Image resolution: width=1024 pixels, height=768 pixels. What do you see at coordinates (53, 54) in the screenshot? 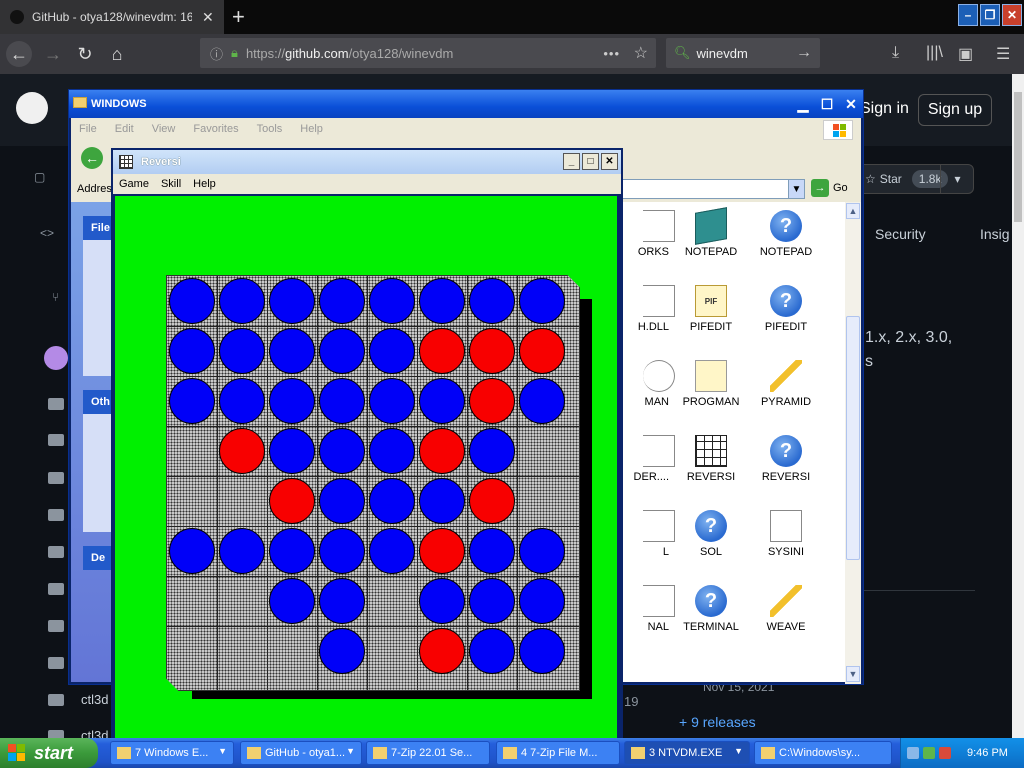
I see `forward-icon: →` at bounding box center [53, 54].